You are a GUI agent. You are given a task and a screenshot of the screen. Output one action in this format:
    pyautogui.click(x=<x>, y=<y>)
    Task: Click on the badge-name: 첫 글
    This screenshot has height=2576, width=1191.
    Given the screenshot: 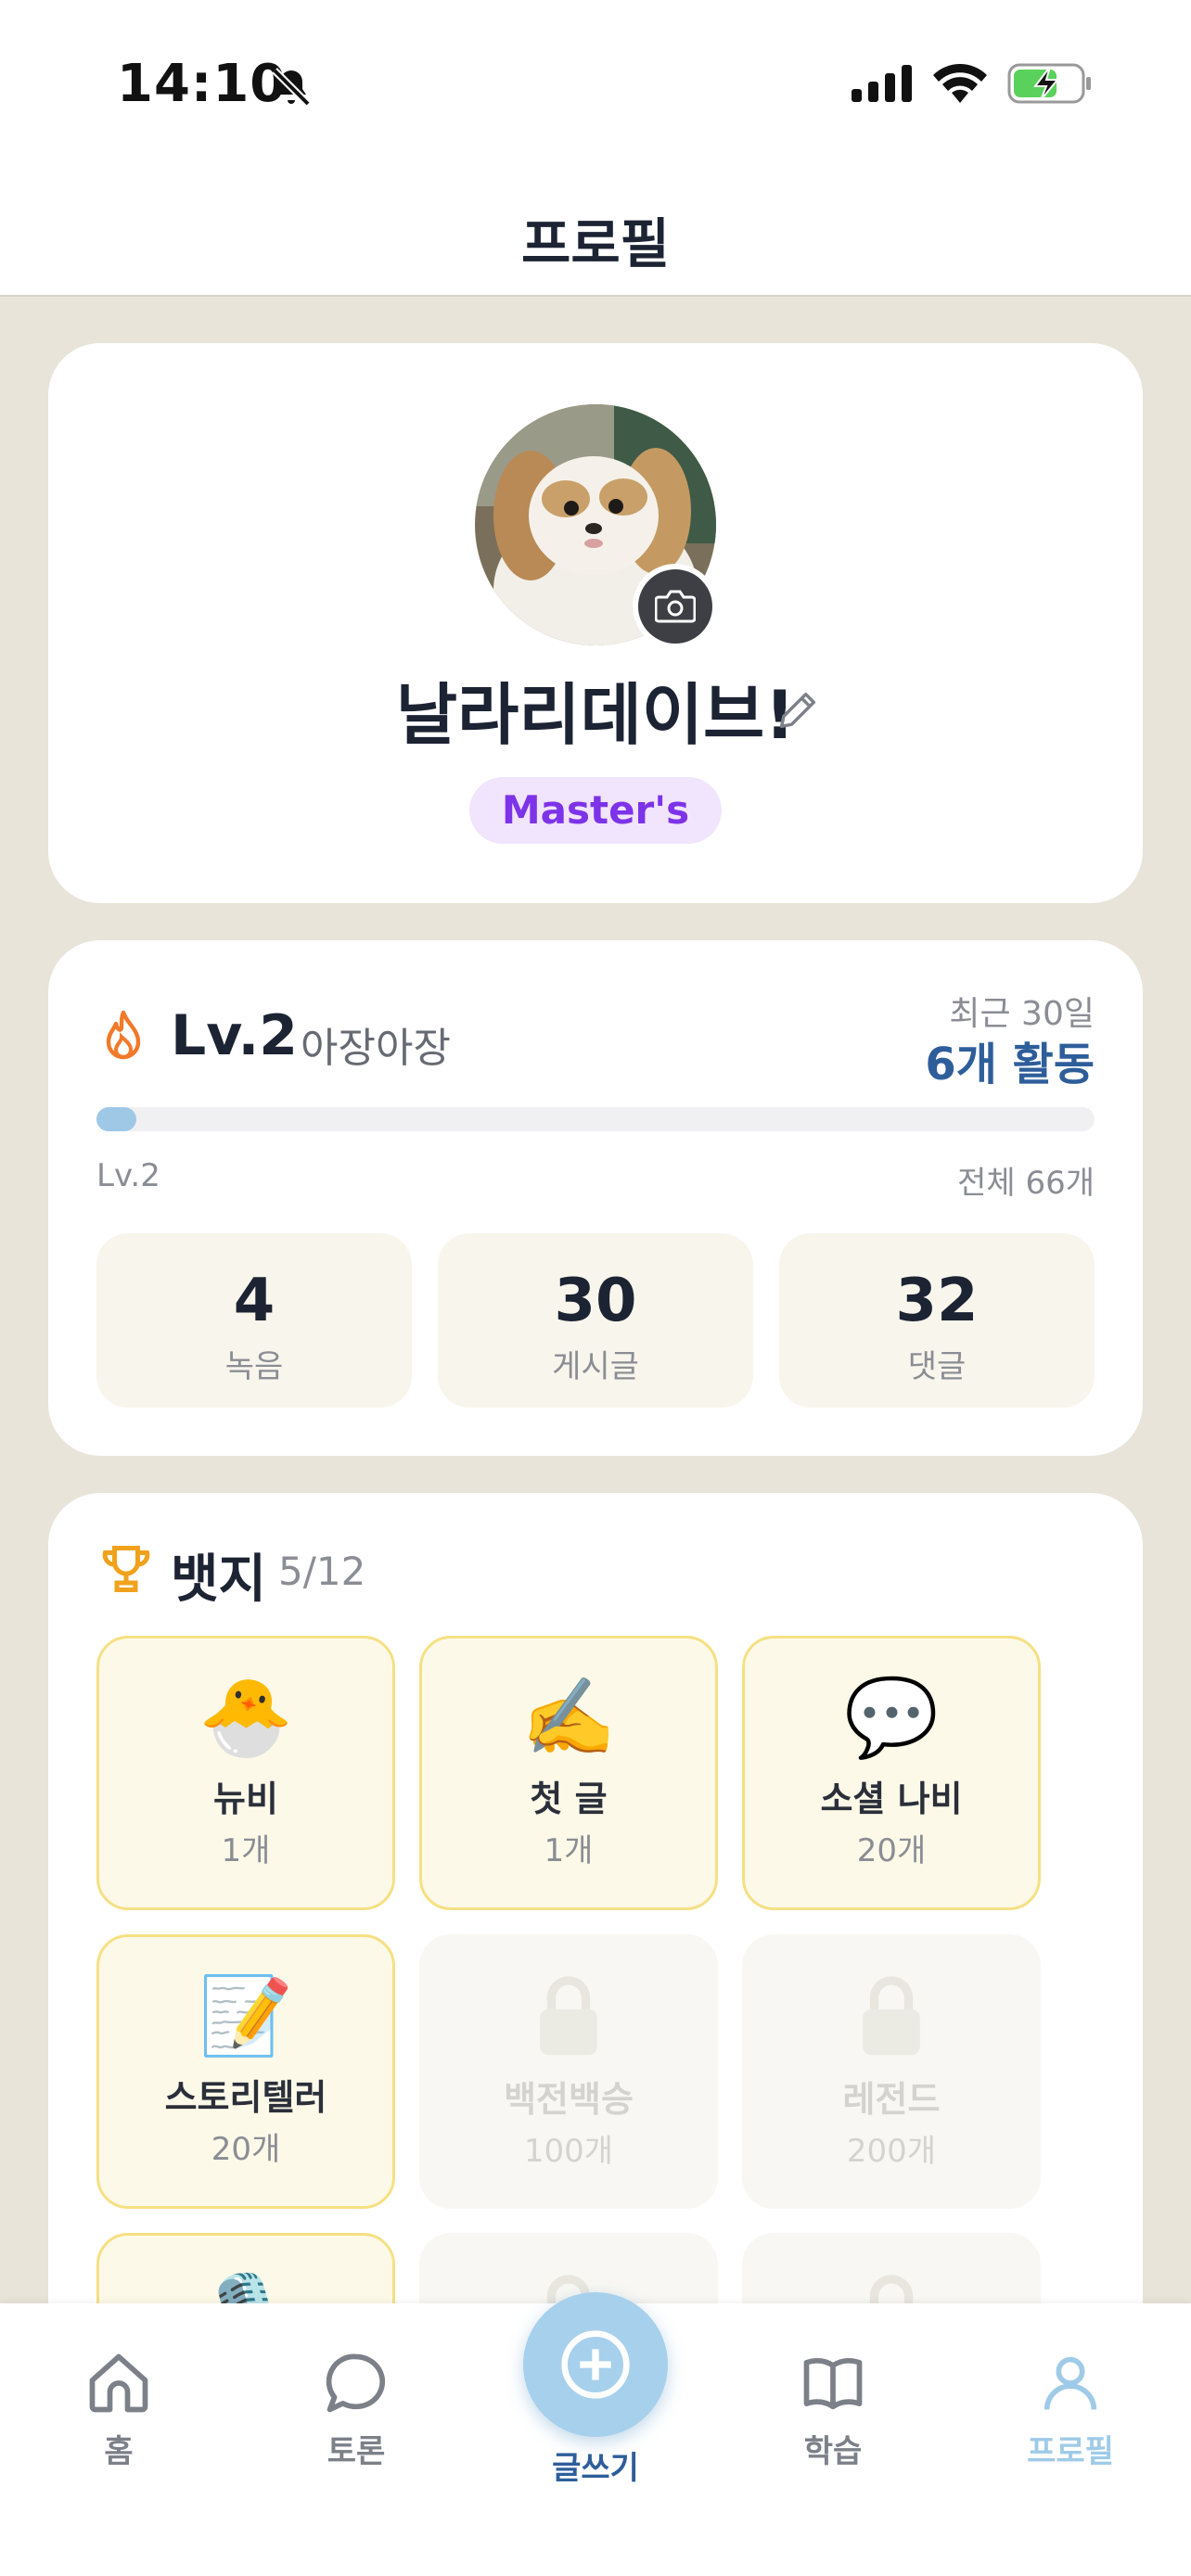 What is the action you would take?
    pyautogui.click(x=569, y=1799)
    